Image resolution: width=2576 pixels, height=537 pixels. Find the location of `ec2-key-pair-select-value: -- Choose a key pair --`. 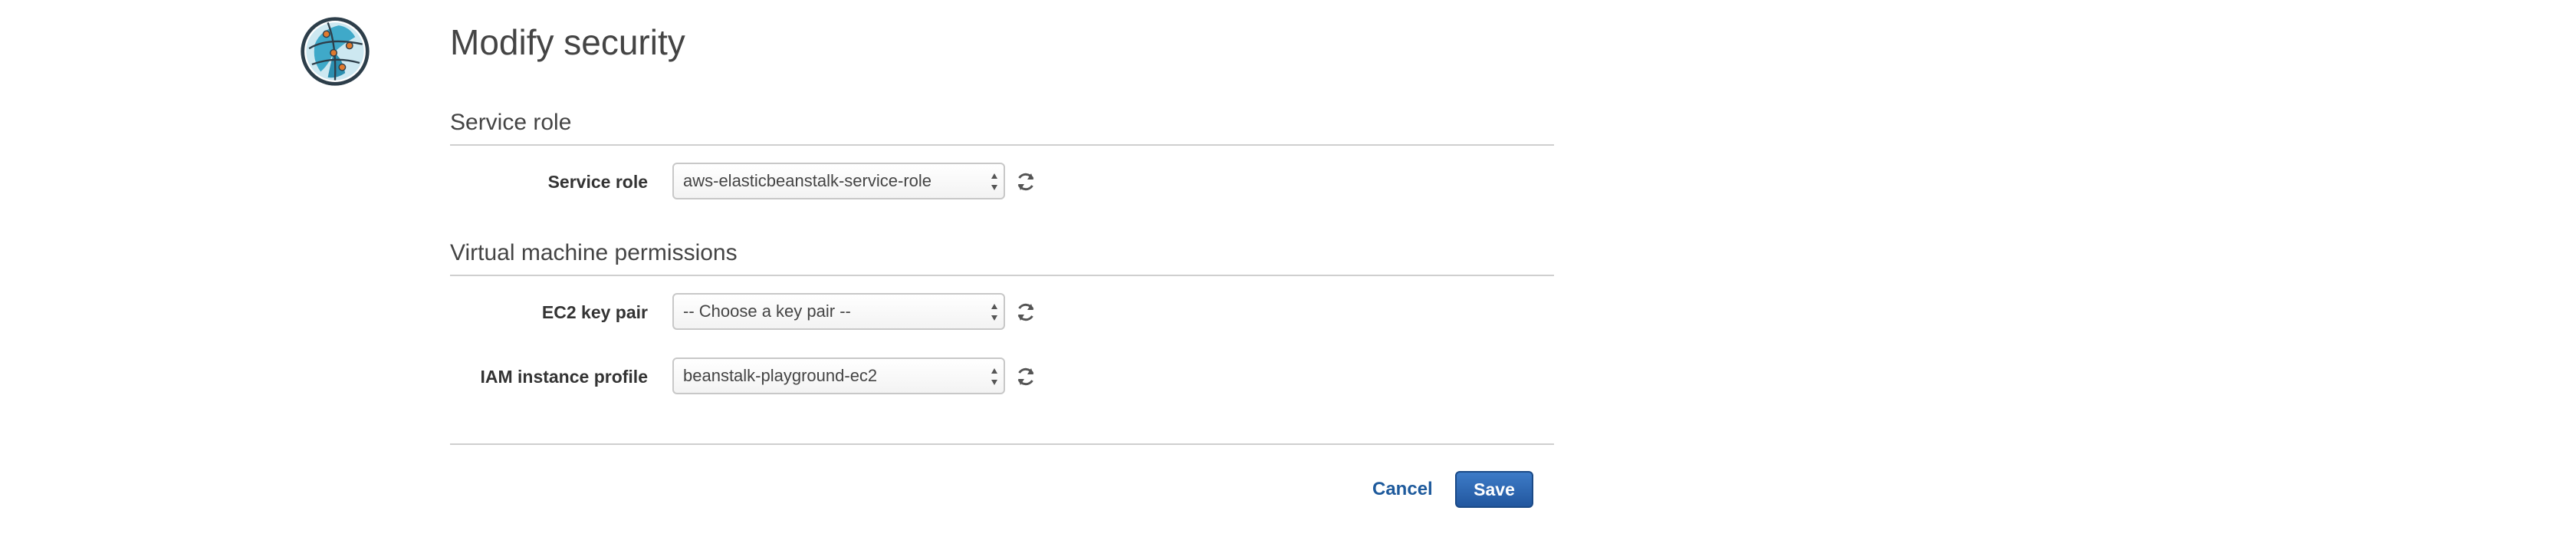

ec2-key-pair-select-value: -- Choose a key pair -- is located at coordinates (767, 311).